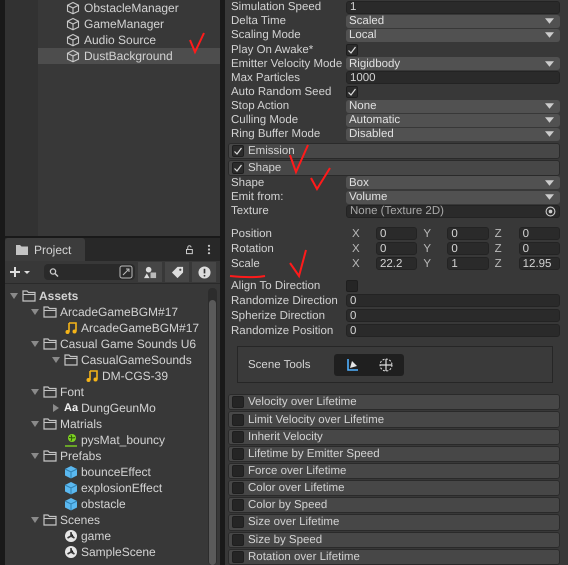  What do you see at coordinates (352, 364) in the screenshot?
I see `shape-edit-icon` at bounding box center [352, 364].